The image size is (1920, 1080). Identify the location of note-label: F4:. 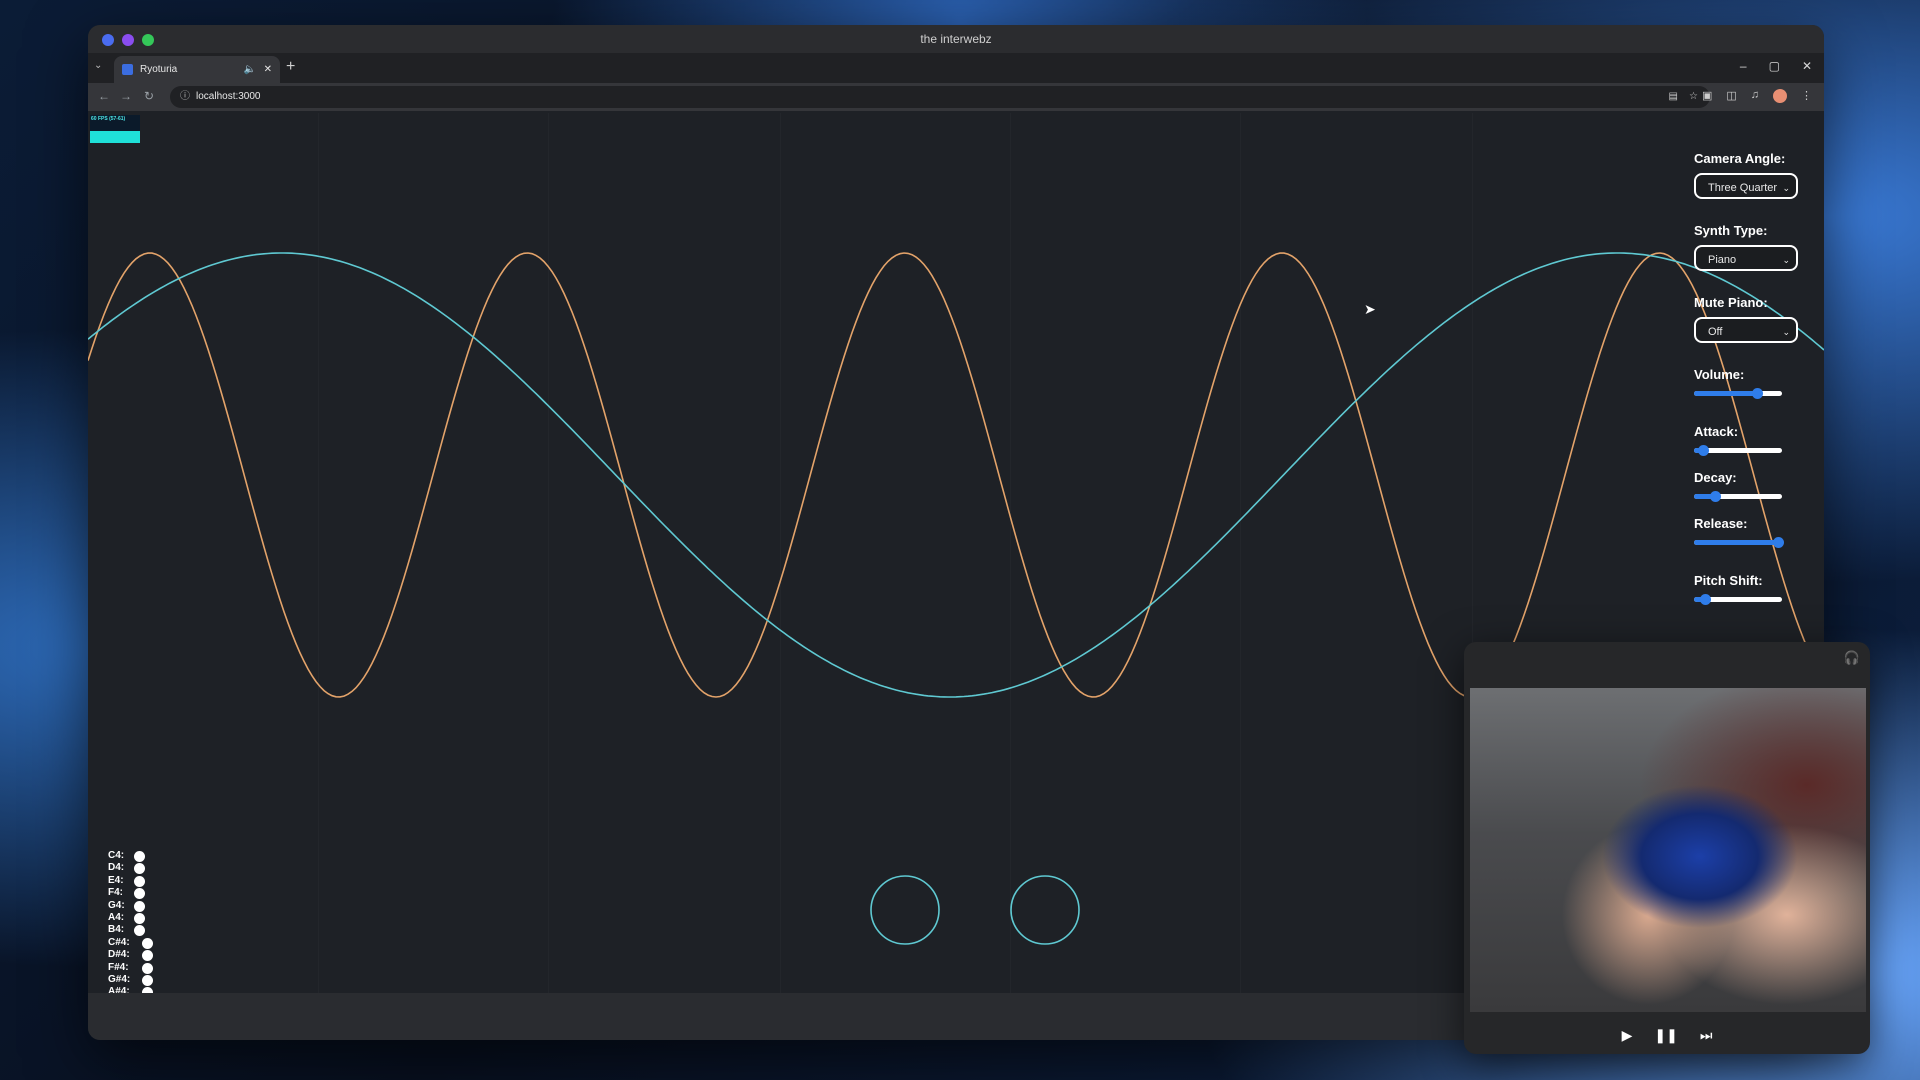
(115, 893).